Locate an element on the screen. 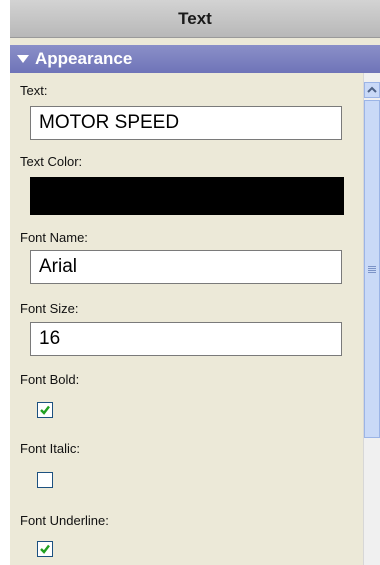  scroll-up-button is located at coordinates (372, 90).